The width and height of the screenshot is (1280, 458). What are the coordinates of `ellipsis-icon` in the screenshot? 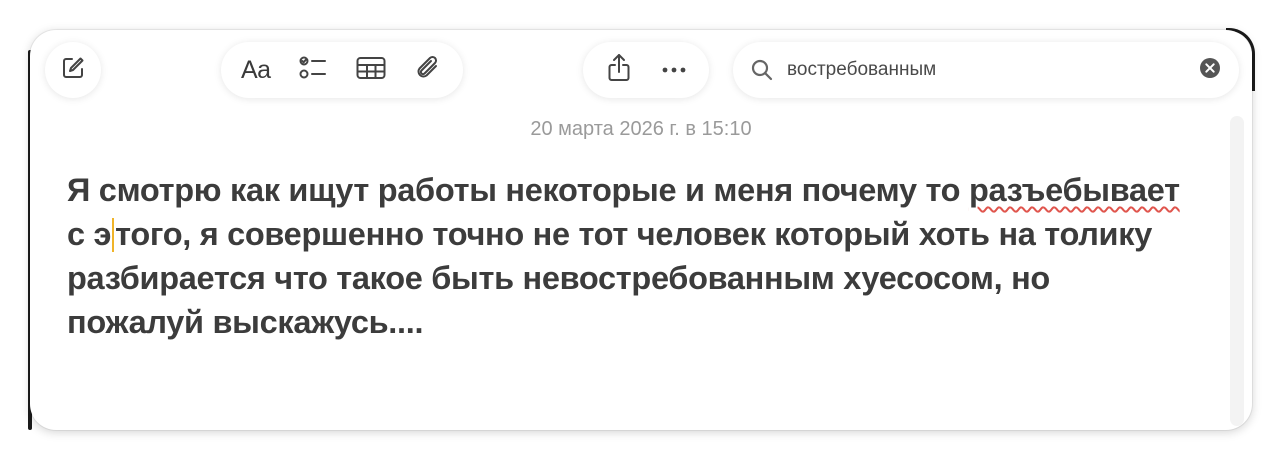 It's located at (674, 70).